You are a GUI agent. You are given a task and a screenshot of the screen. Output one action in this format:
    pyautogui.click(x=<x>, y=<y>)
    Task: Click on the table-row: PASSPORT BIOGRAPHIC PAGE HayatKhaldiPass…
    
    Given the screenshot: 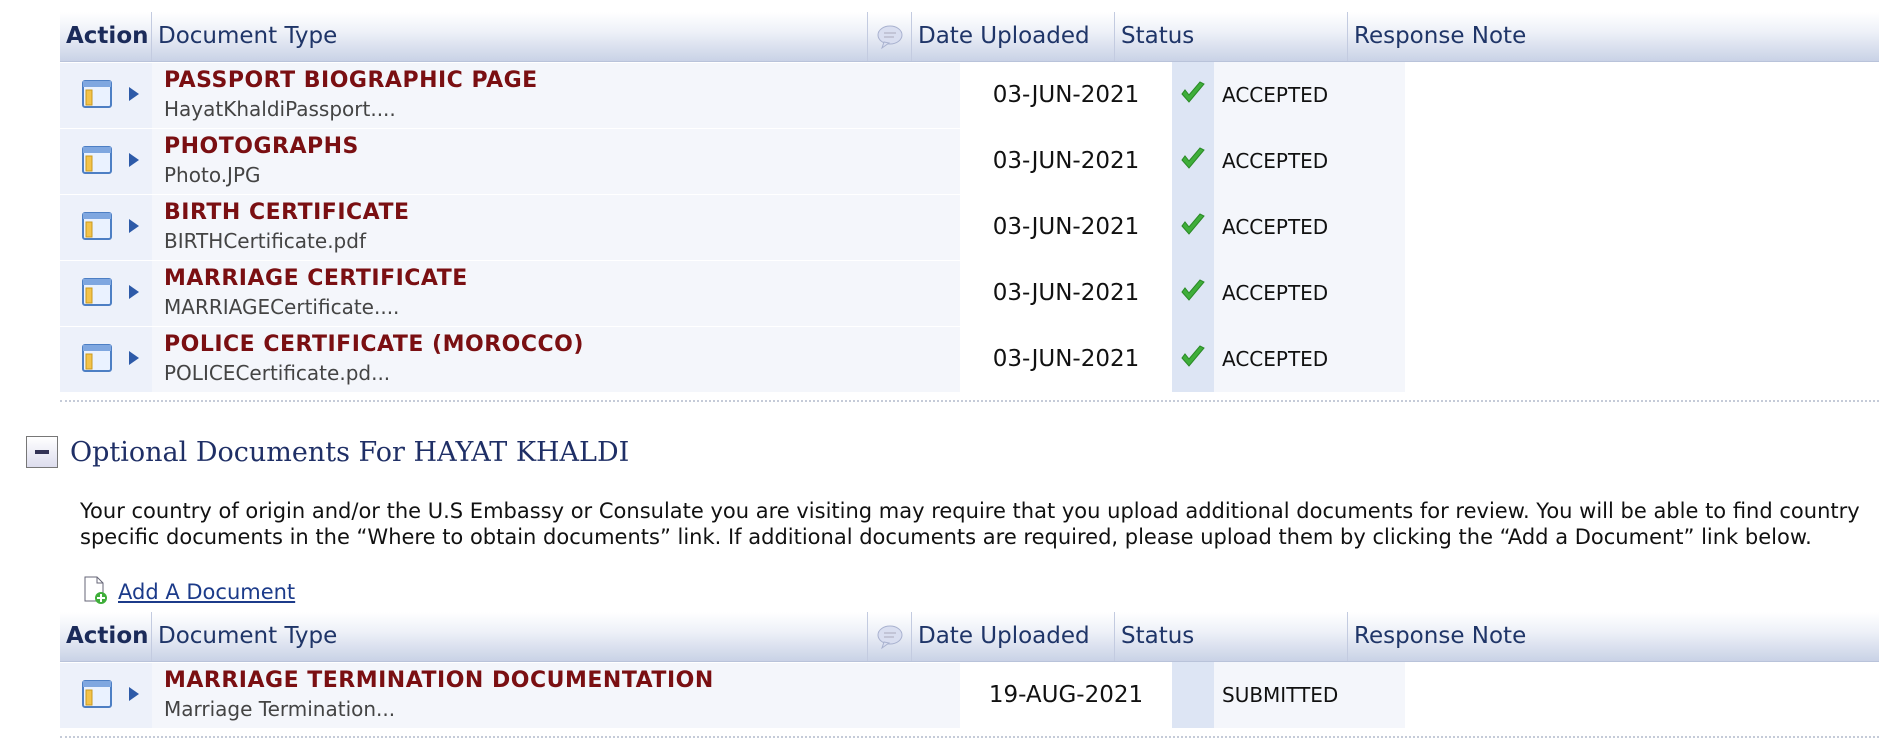 What is the action you would take?
    pyautogui.click(x=969, y=95)
    